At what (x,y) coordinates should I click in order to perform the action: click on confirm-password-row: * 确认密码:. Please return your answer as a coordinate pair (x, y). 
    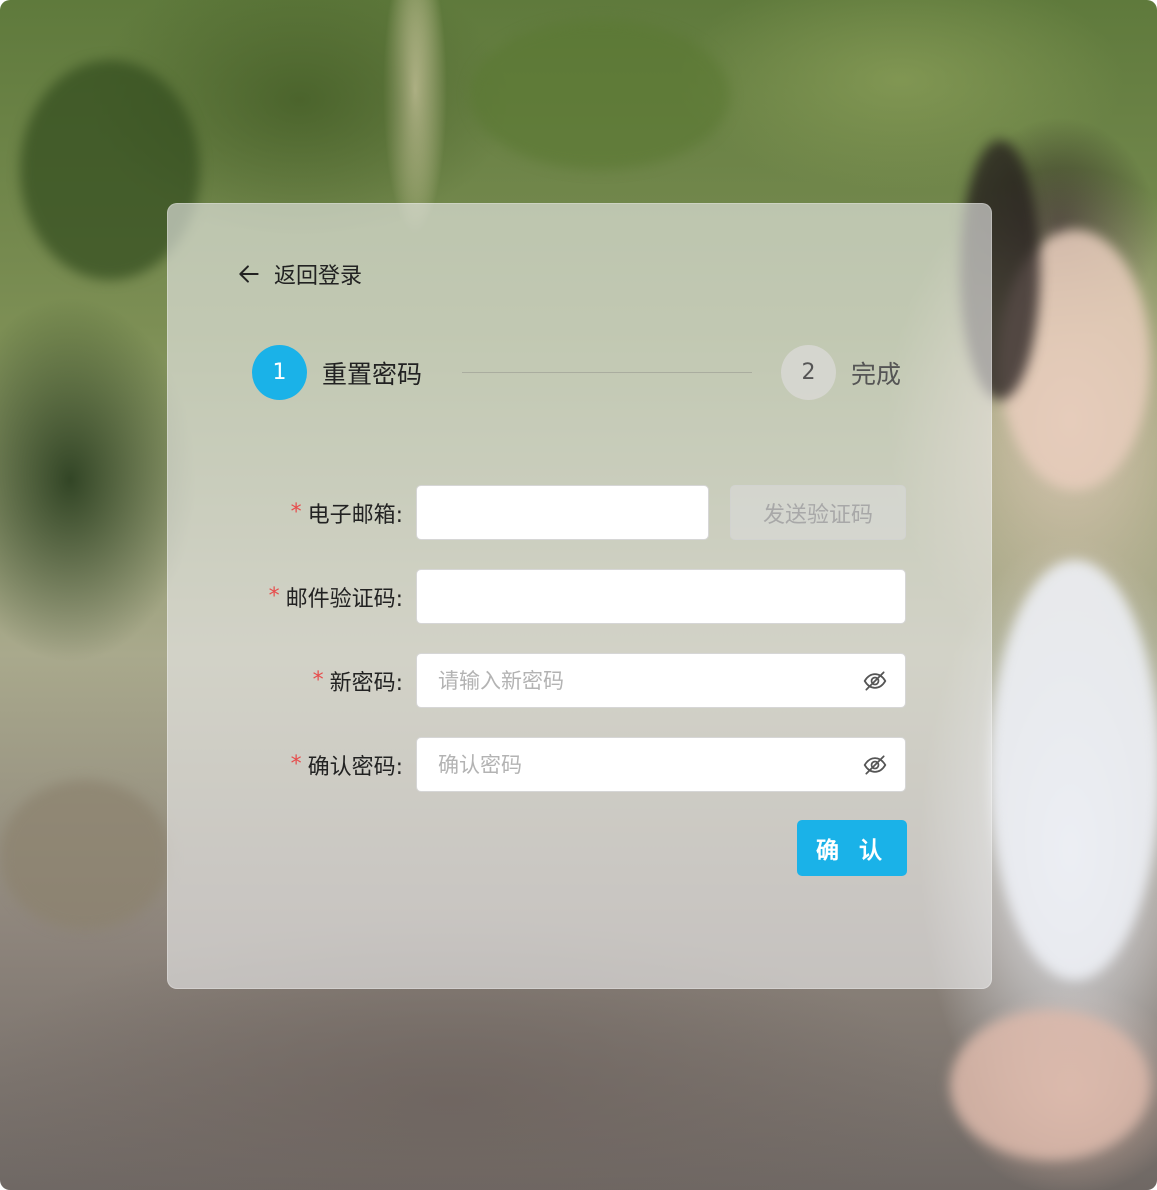
    Looking at the image, I should click on (553, 764).